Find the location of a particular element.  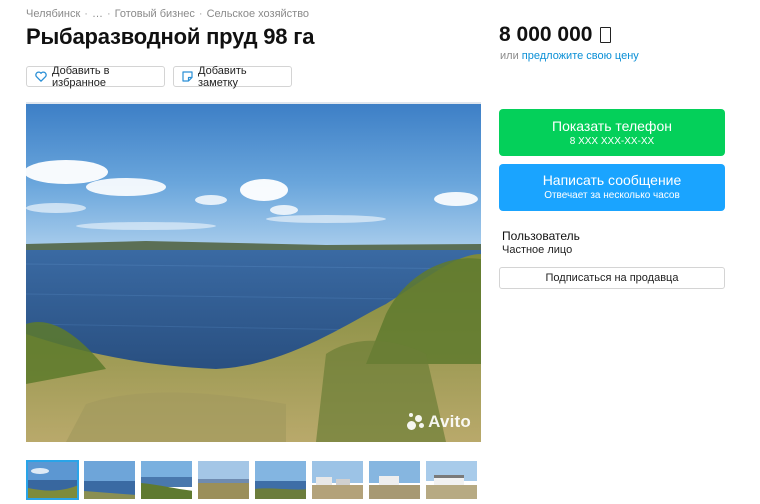

avito-watermark-text: Avito is located at coordinates (449, 421).